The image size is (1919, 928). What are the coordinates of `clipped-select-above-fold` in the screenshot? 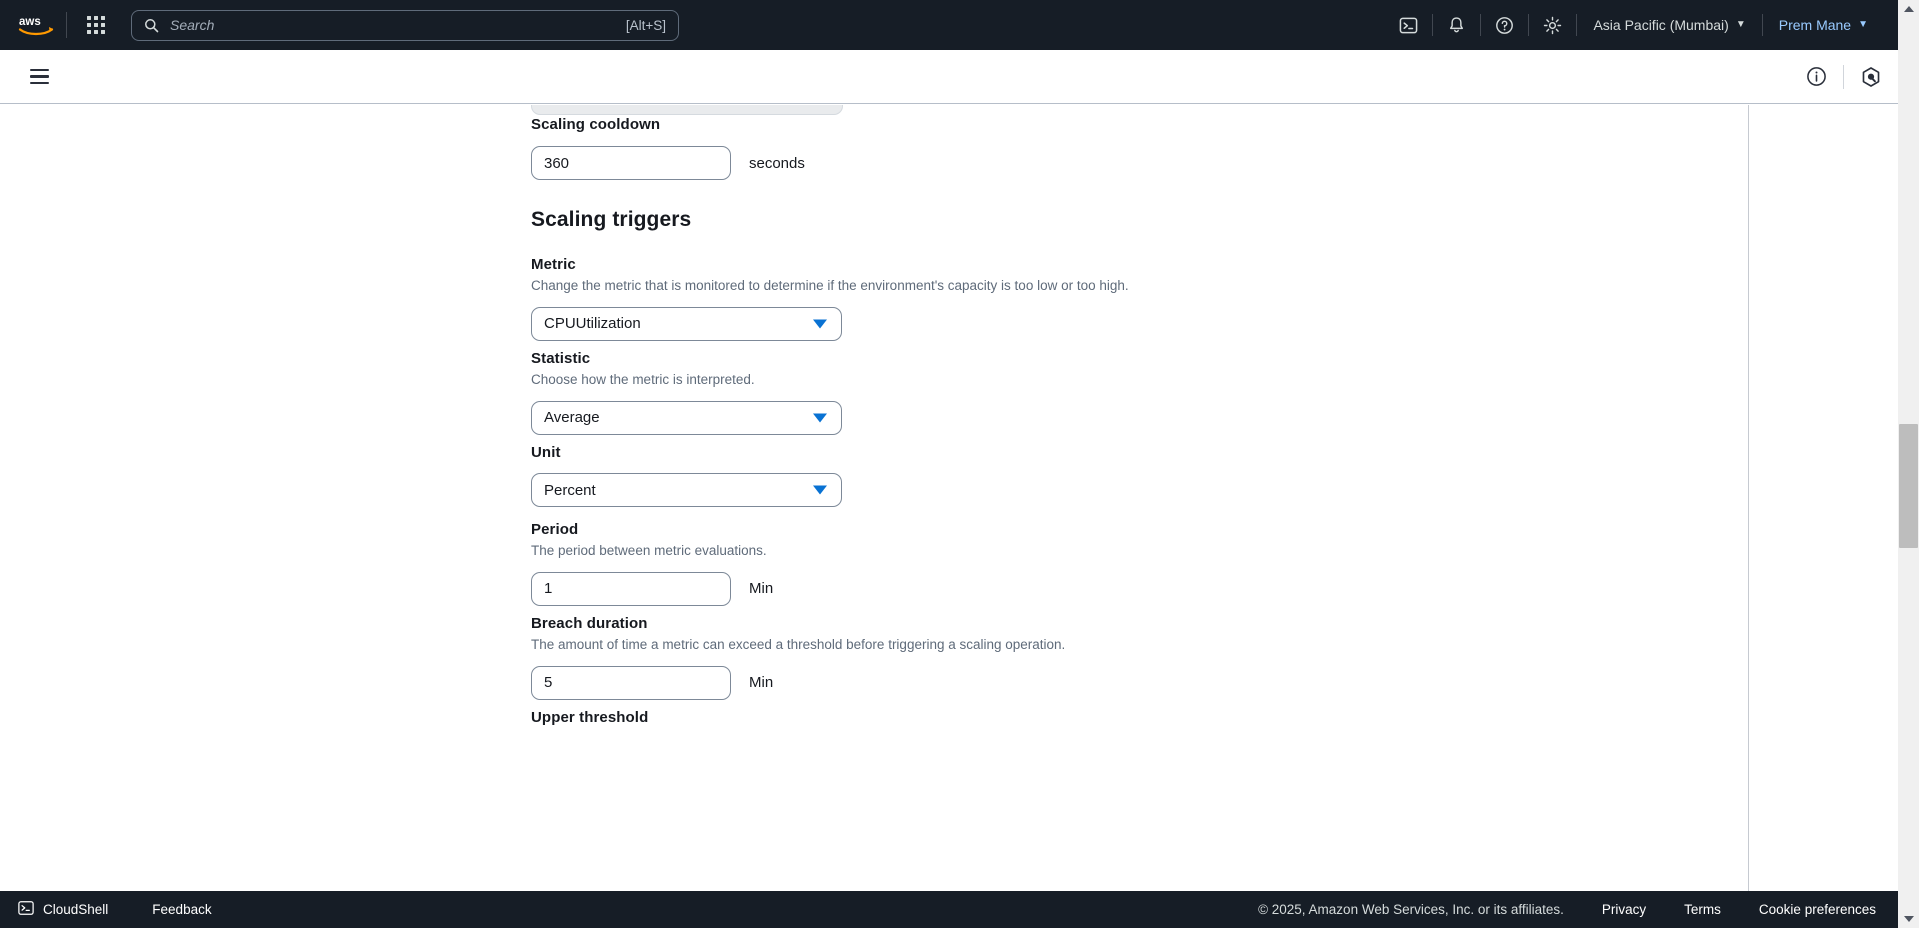 It's located at (687, 110).